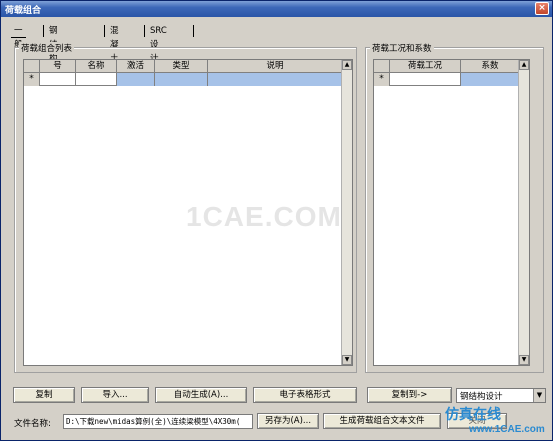 This screenshot has width=553, height=441. What do you see at coordinates (542, 8) in the screenshot?
I see `close-icon: ×` at bounding box center [542, 8].